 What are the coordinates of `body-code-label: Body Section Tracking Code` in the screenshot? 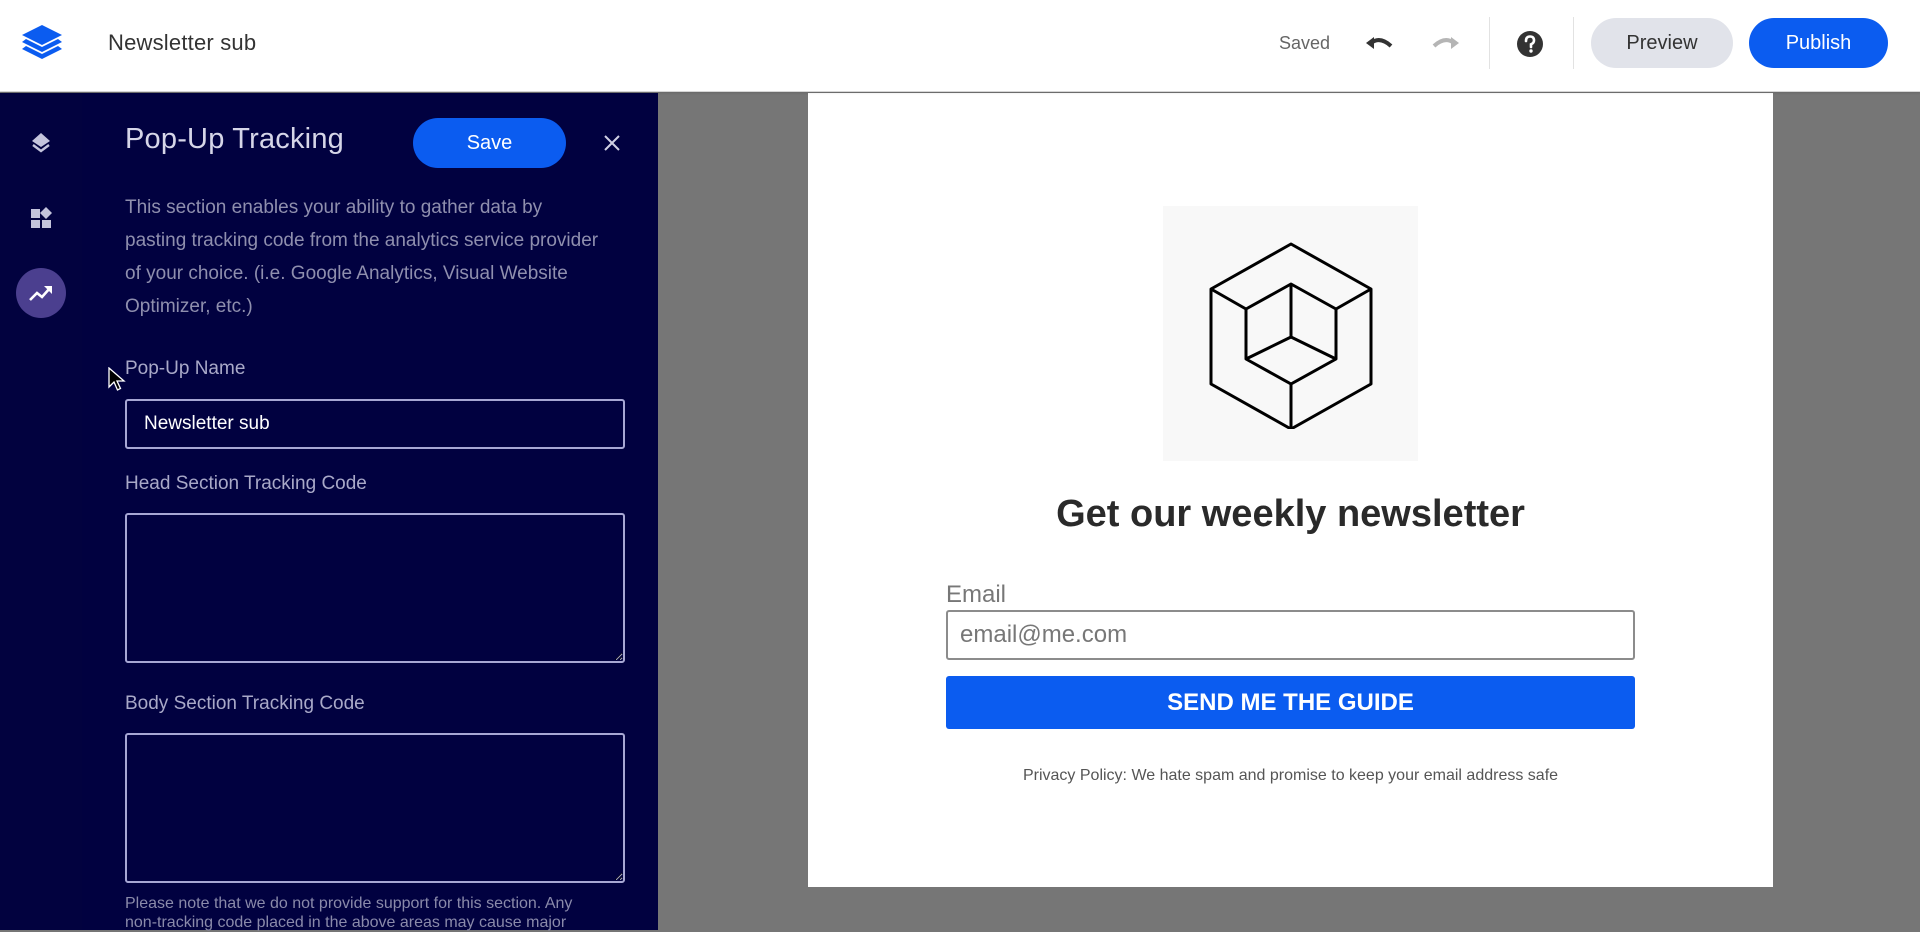 It's located at (245, 703).